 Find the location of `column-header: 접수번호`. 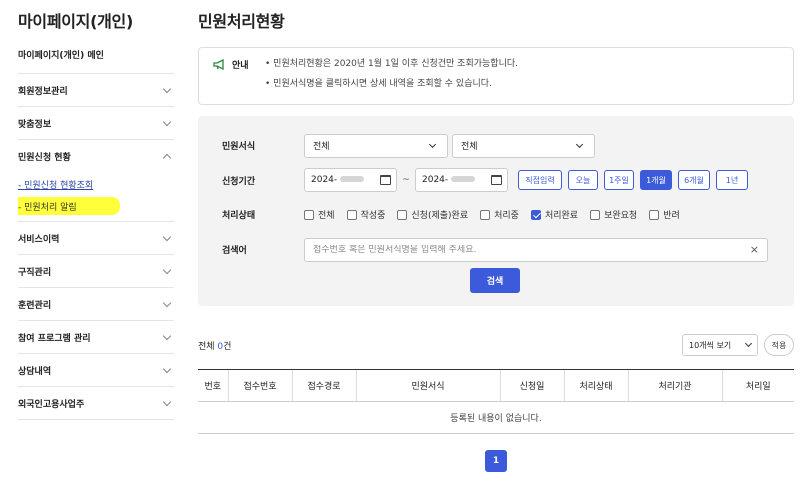

column-header: 접수번호 is located at coordinates (259, 385).